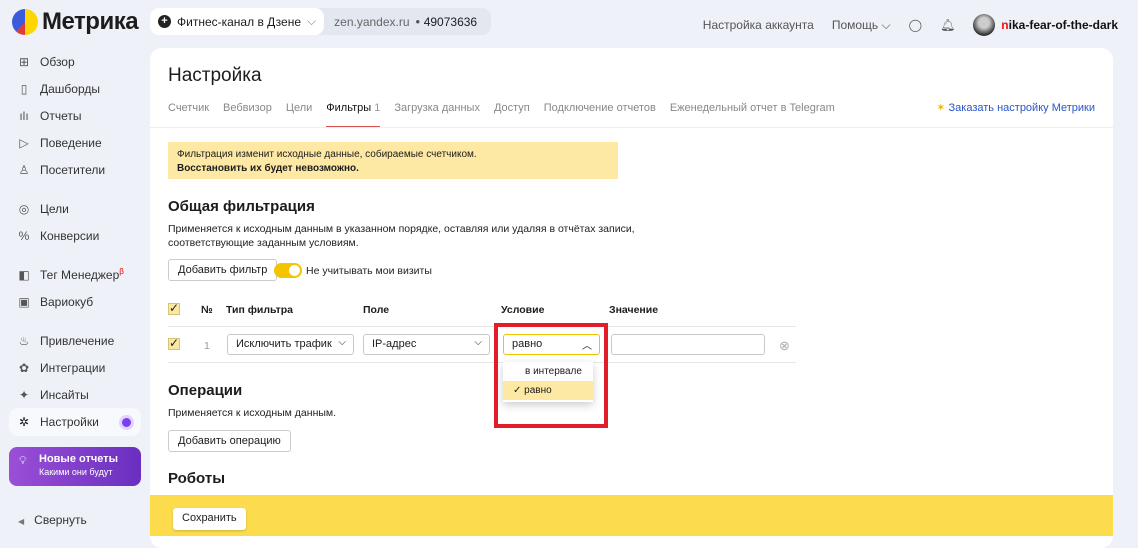 This screenshot has width=1138, height=548. Describe the element at coordinates (312, 21) in the screenshot. I see `chevron-down-icon: ⌵` at that location.